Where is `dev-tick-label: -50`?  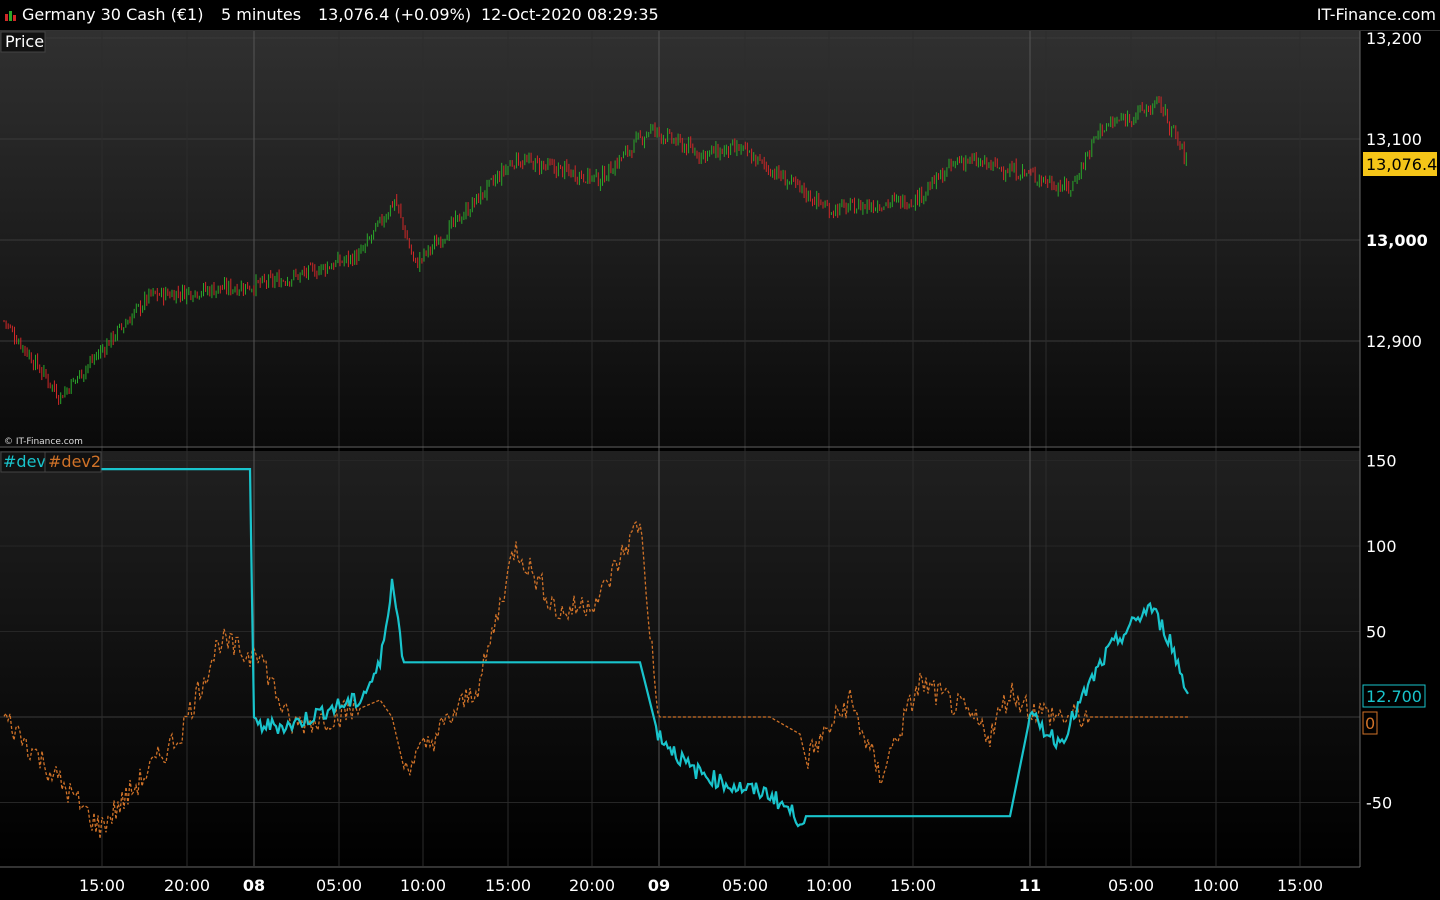
dev-tick-label: -50 is located at coordinates (1379, 803).